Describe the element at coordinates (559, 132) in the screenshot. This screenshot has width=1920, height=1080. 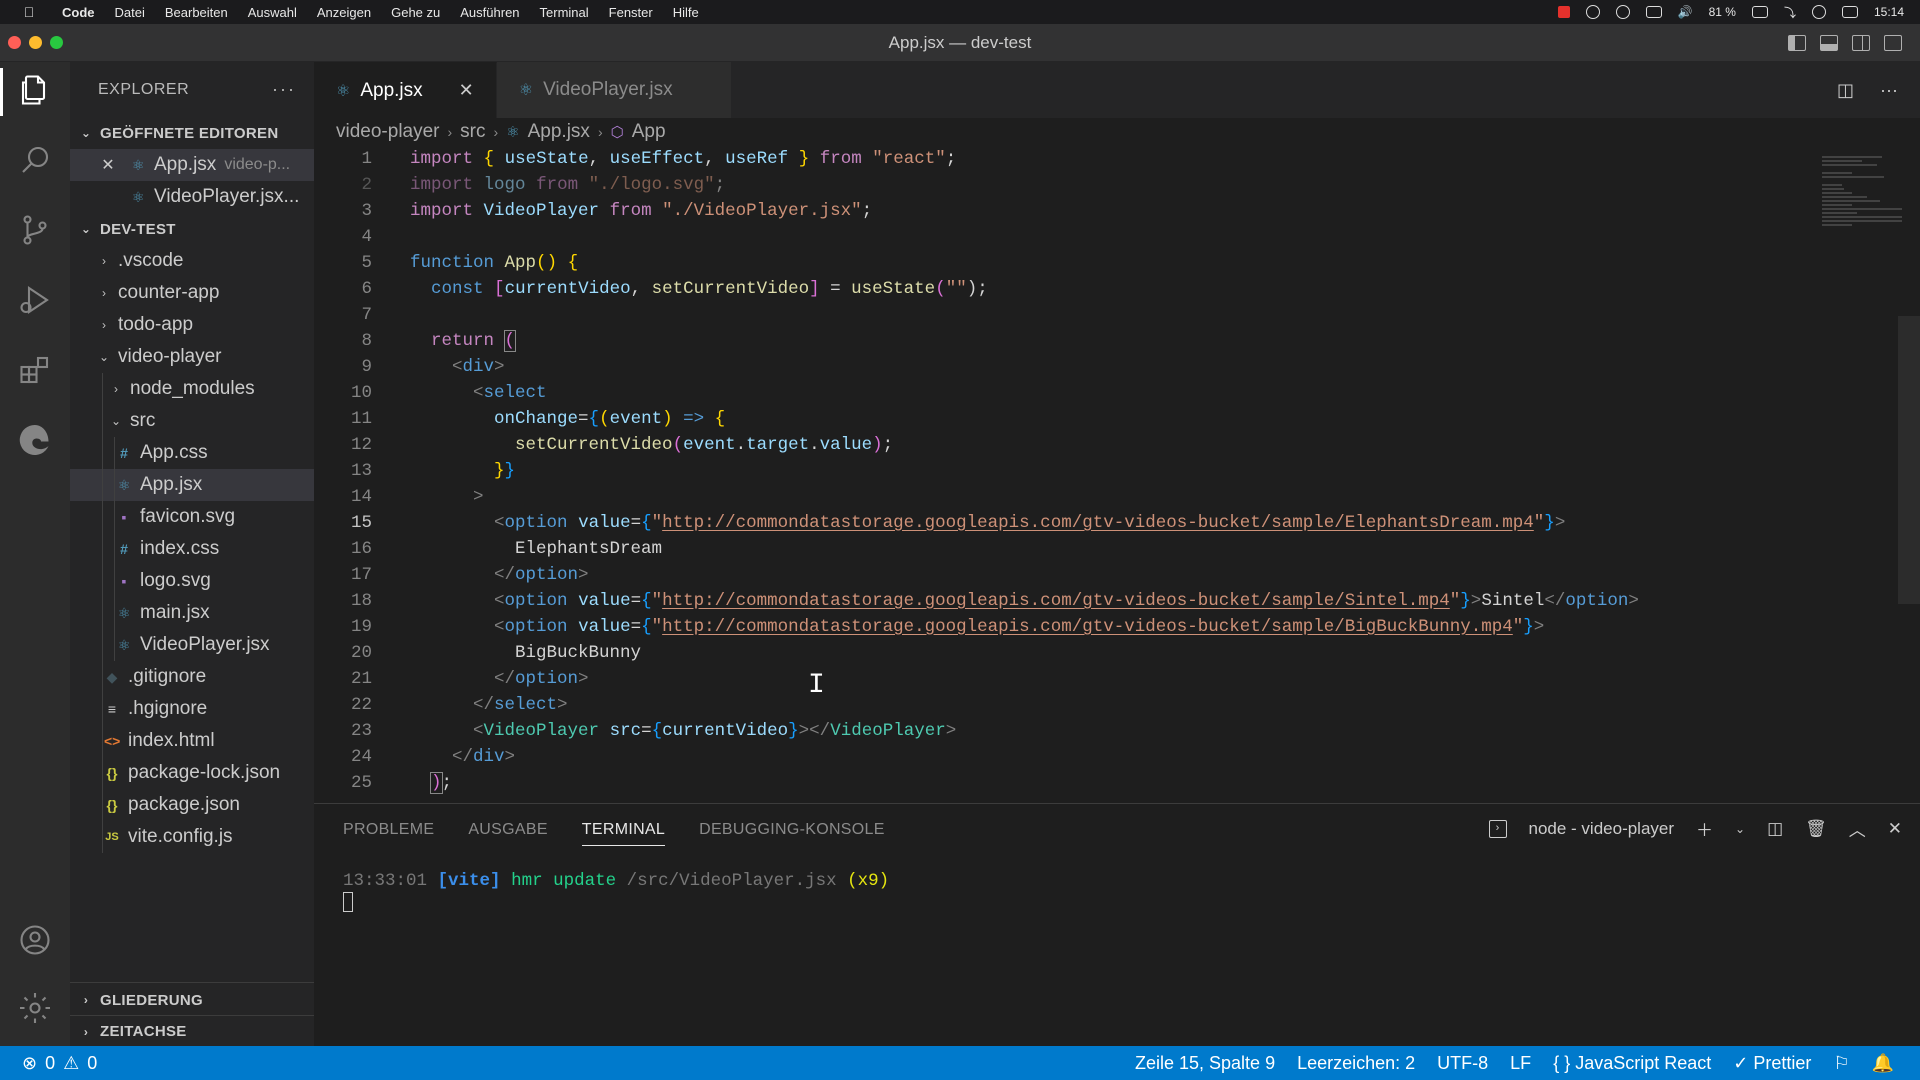
I see `breadcrumb-item: App.jsx` at that location.